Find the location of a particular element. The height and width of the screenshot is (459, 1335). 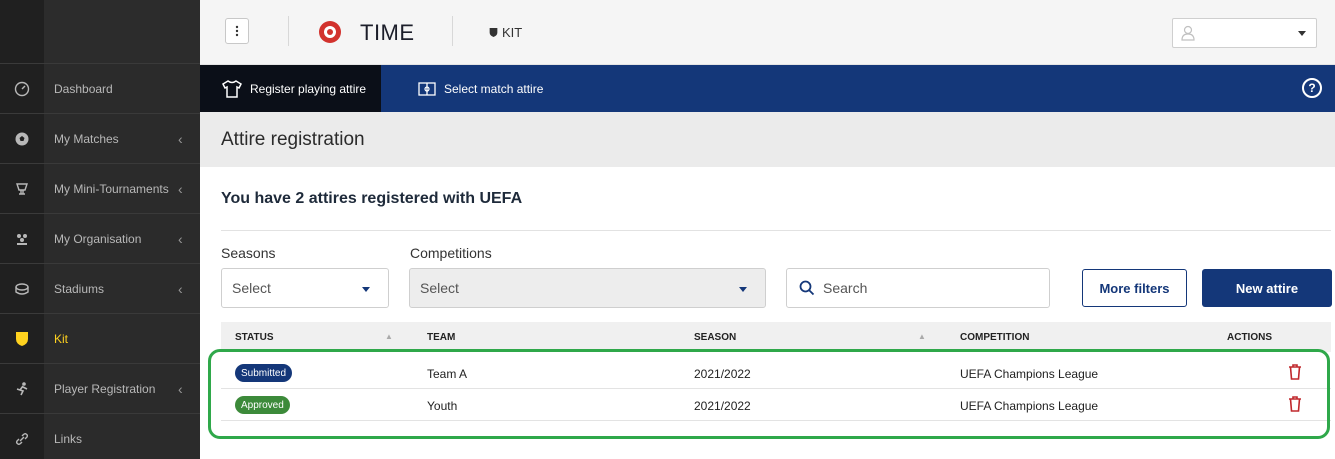

module-name: KIT is located at coordinates (512, 32).